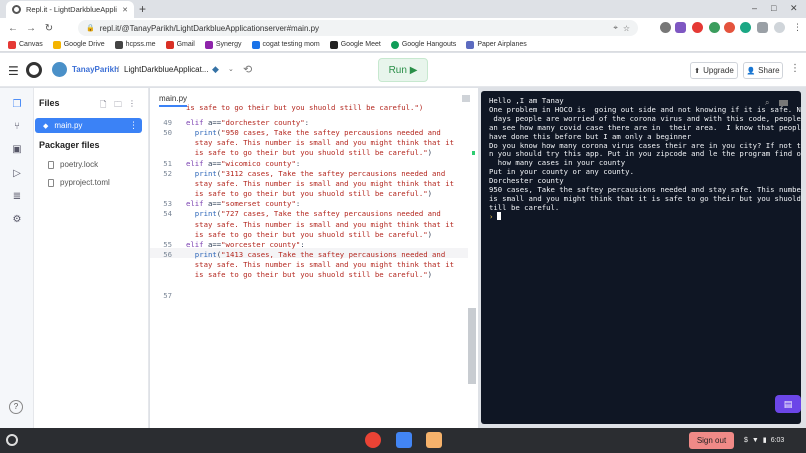 The width and height of the screenshot is (806, 453). I want to click on bookmark-google-meet: Google Meet, so click(355, 44).